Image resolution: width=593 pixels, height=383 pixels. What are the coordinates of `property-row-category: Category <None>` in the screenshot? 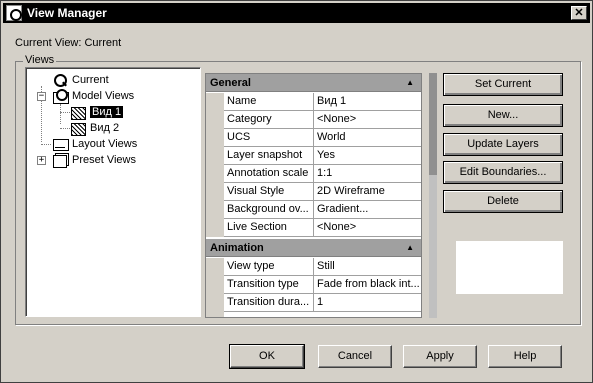 It's located at (322, 120).